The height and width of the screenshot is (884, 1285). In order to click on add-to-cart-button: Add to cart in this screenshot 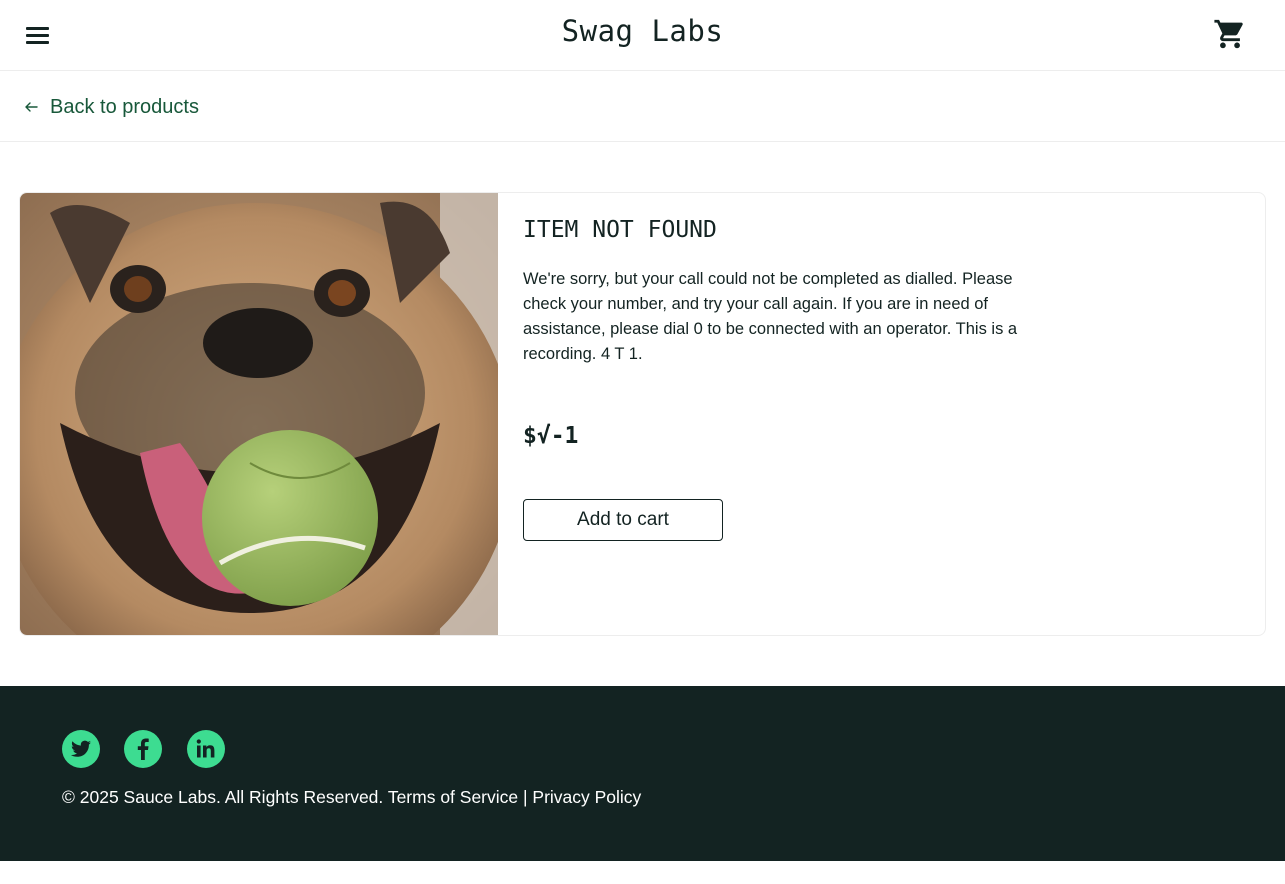, I will do `click(623, 520)`.